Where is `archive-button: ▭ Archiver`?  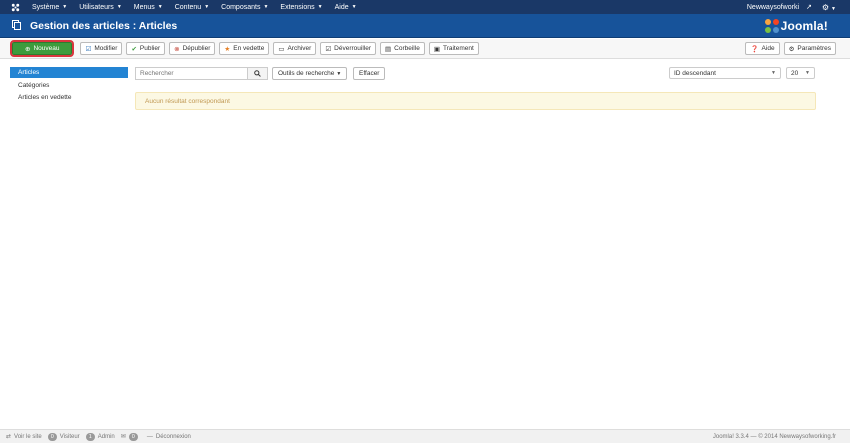
archive-button: ▭ Archiver is located at coordinates (295, 48).